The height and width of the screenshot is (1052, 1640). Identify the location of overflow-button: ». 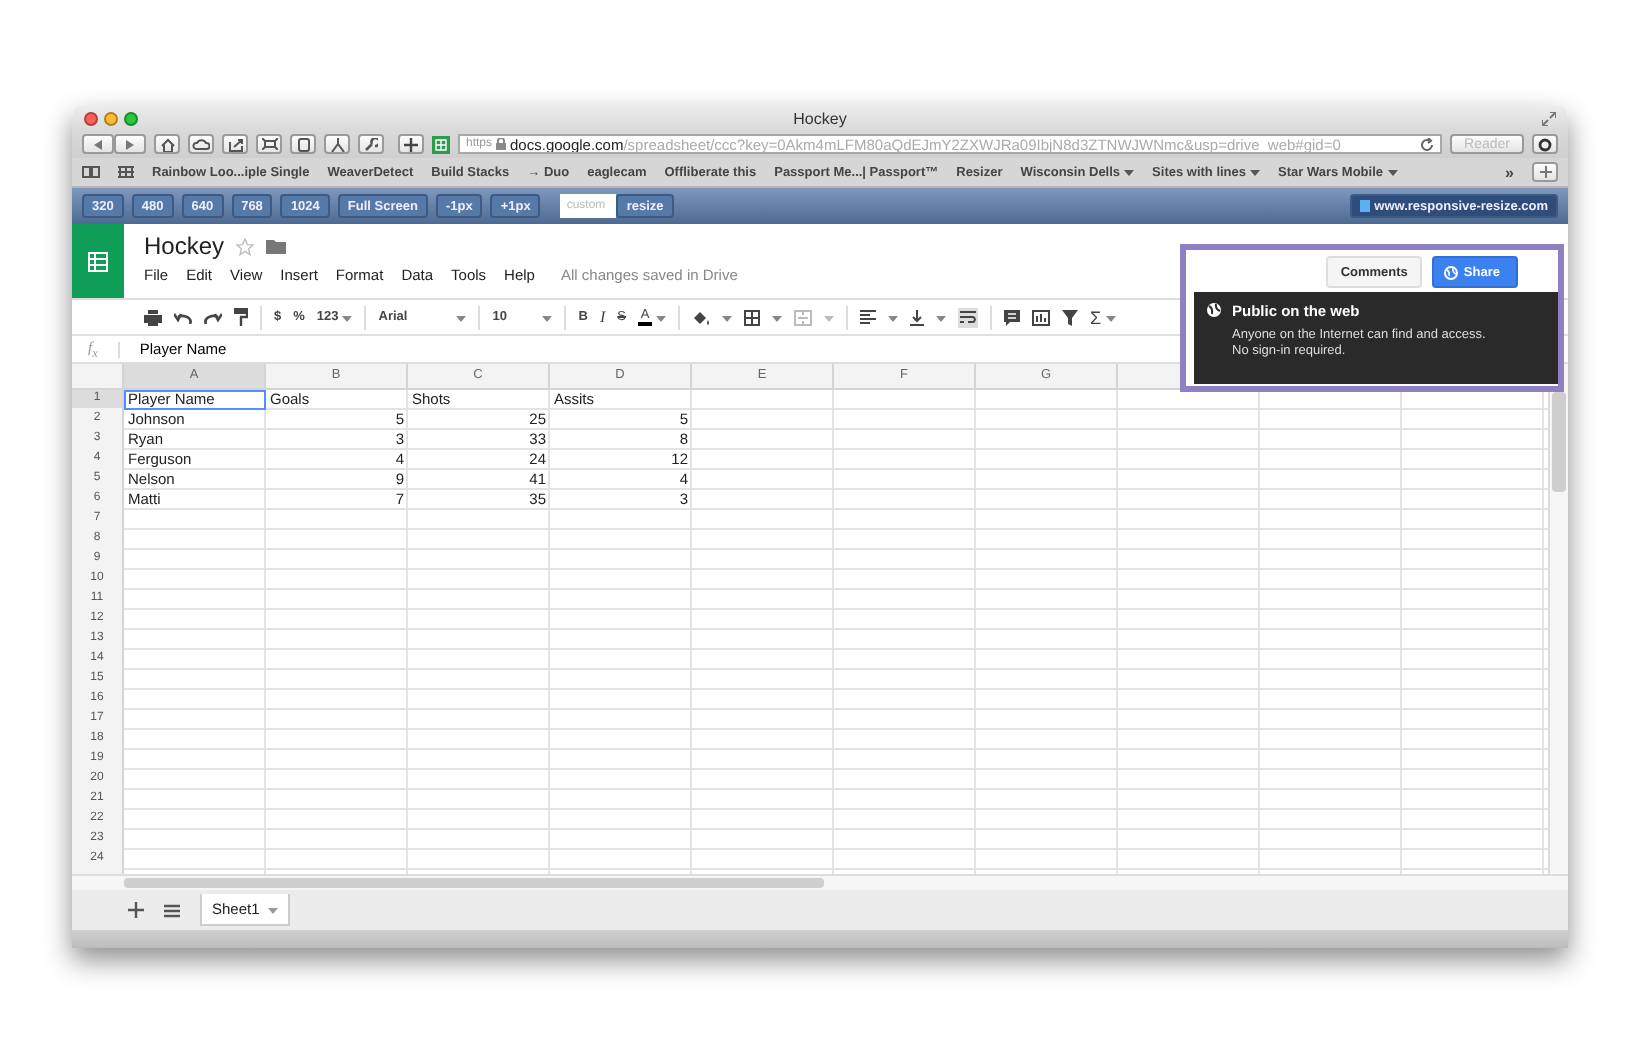
(1509, 172).